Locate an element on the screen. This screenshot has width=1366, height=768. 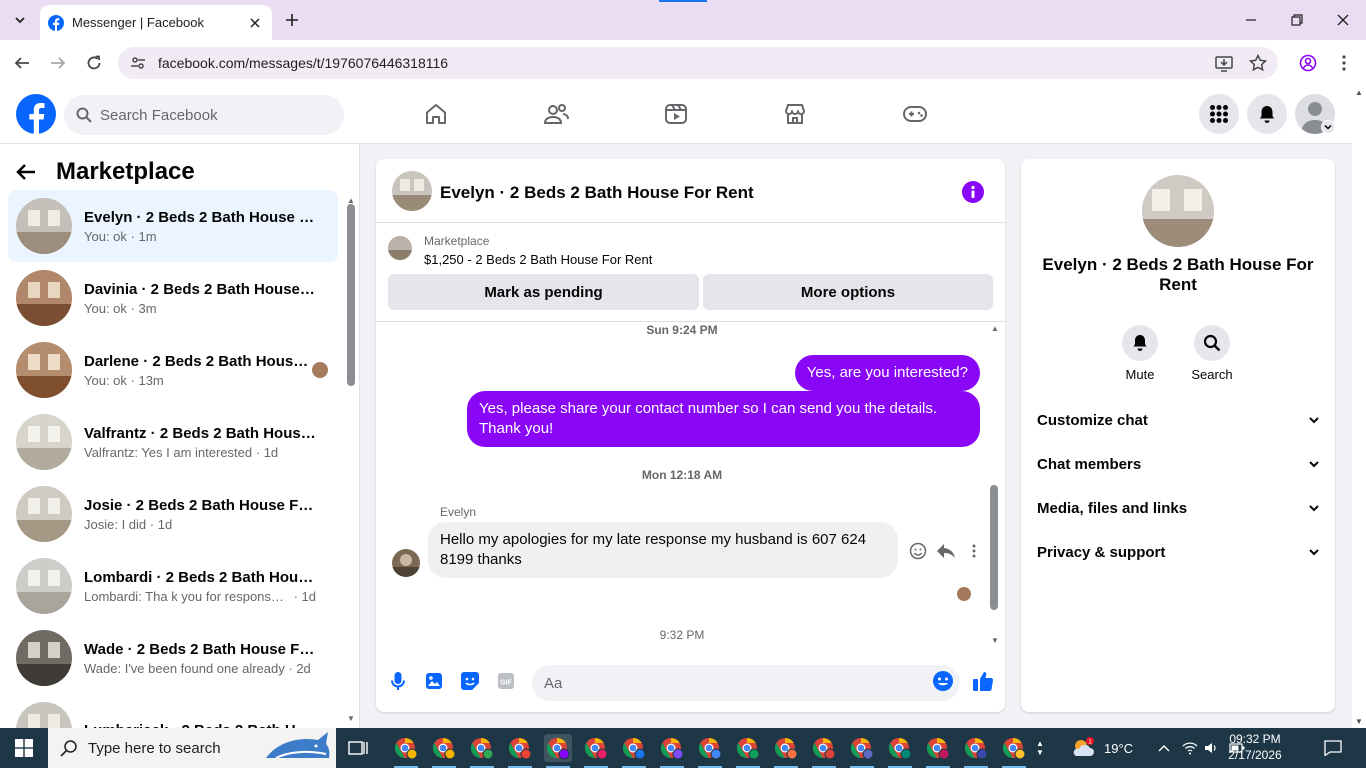
reply-icon is located at coordinates (946, 551).